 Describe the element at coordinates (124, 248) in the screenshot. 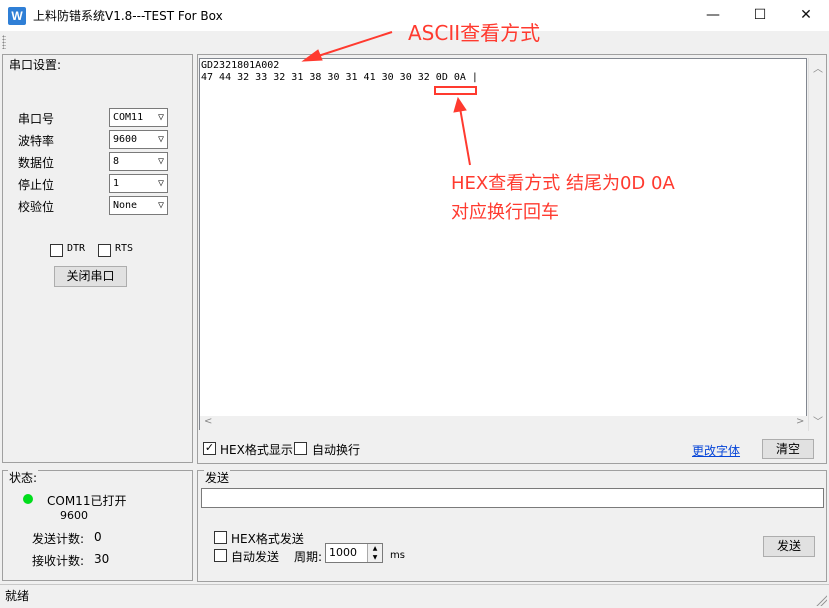

I see `rts-label: RTS` at that location.